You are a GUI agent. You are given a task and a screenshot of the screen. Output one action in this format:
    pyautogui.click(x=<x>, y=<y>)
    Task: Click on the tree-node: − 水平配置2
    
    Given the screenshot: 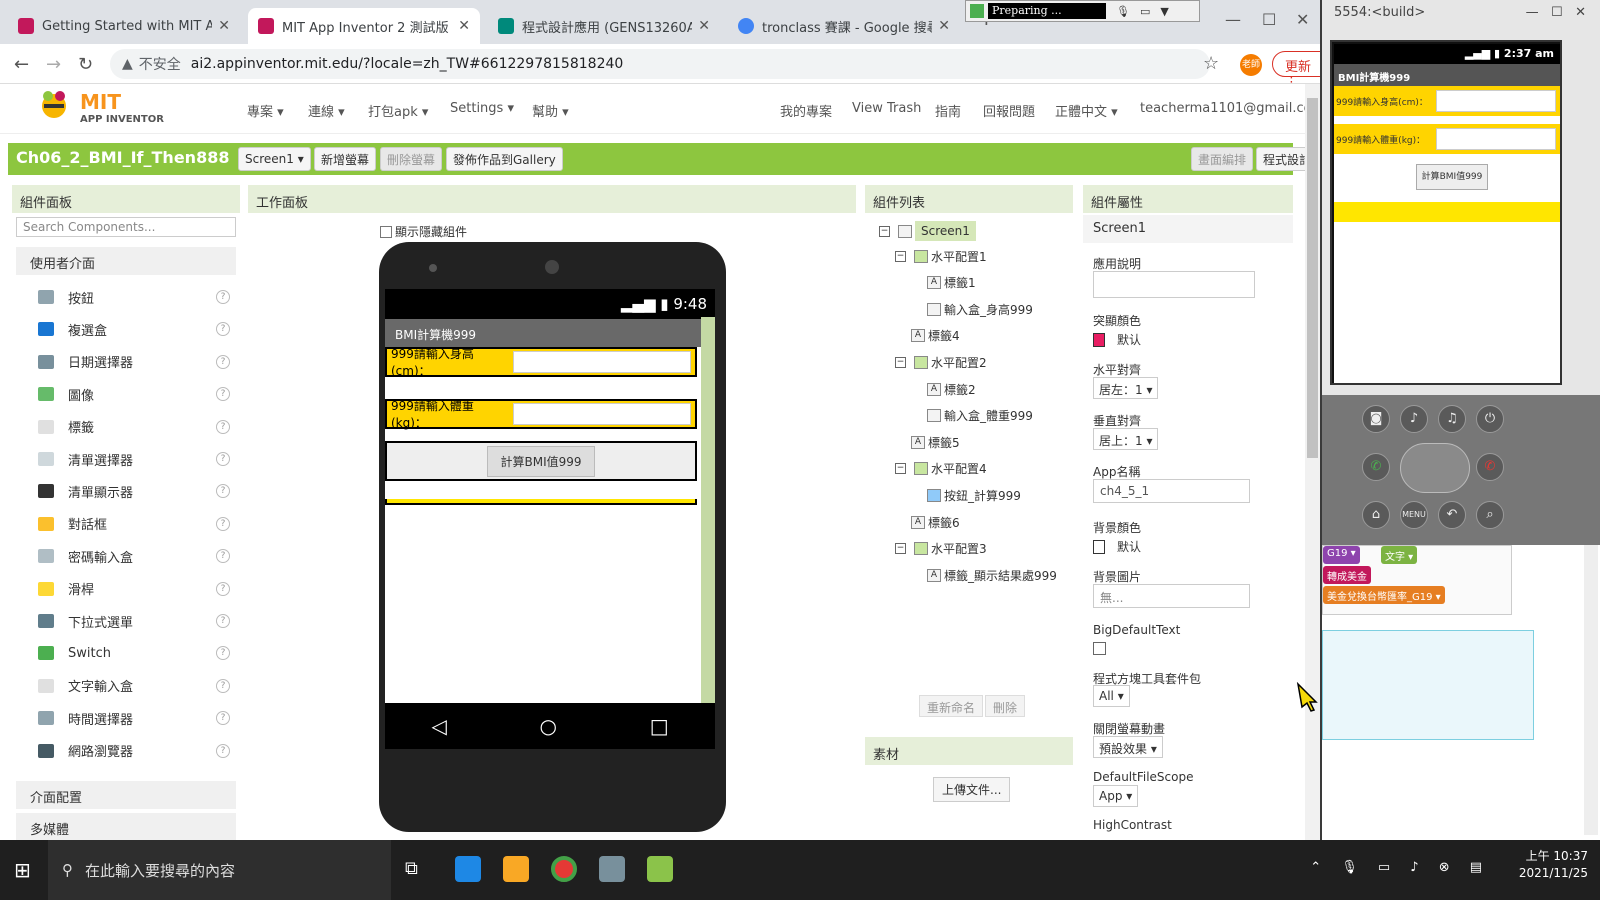 What is the action you would take?
    pyautogui.click(x=941, y=362)
    